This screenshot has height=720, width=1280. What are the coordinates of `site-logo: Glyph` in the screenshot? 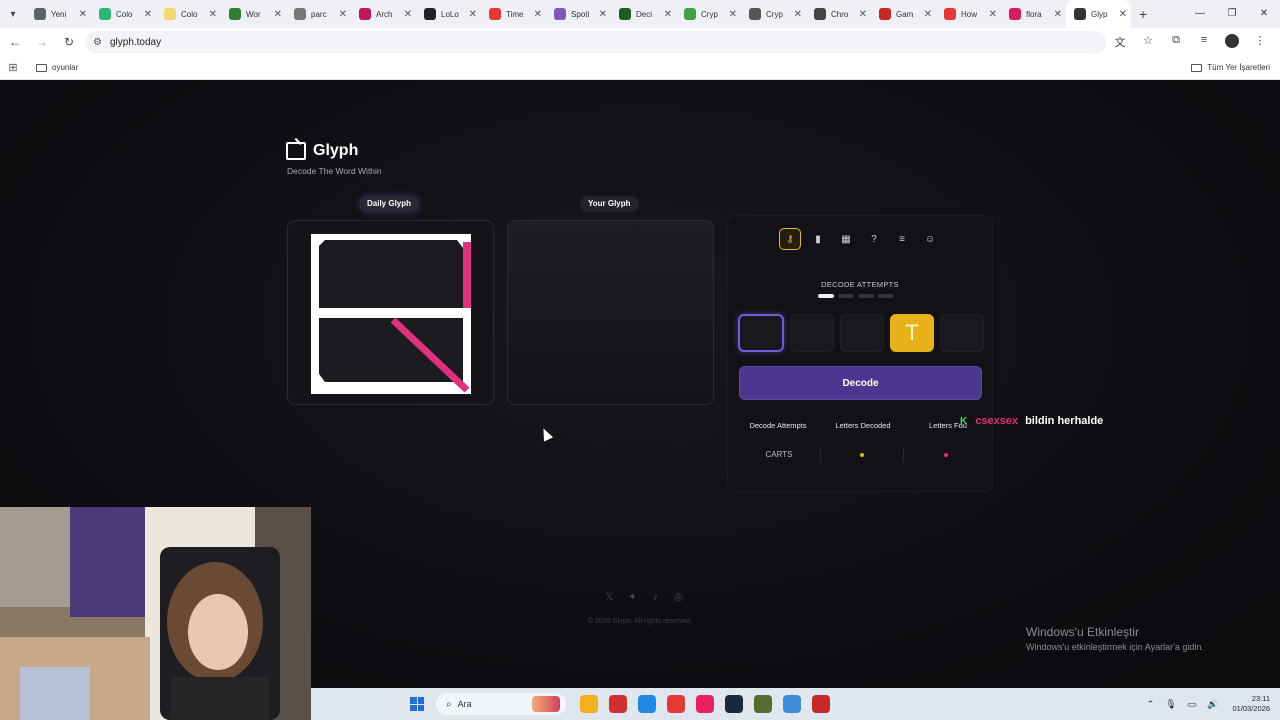 It's located at (322, 151).